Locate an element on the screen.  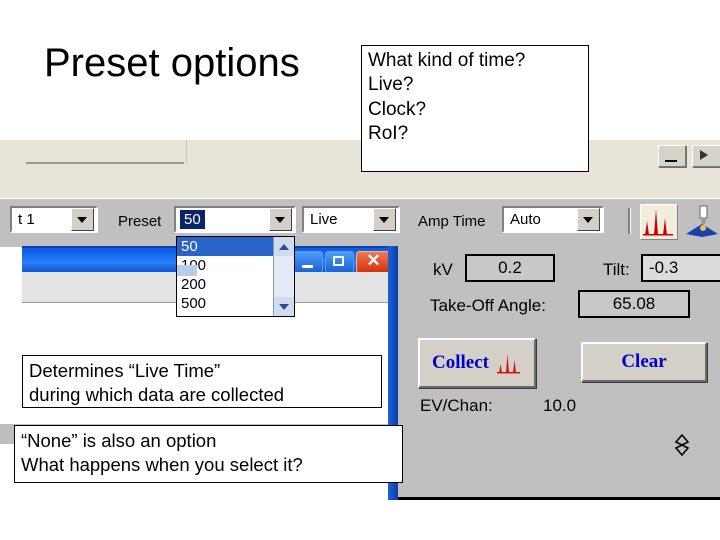
set-combobox-value: t 1 is located at coordinates (26, 219).